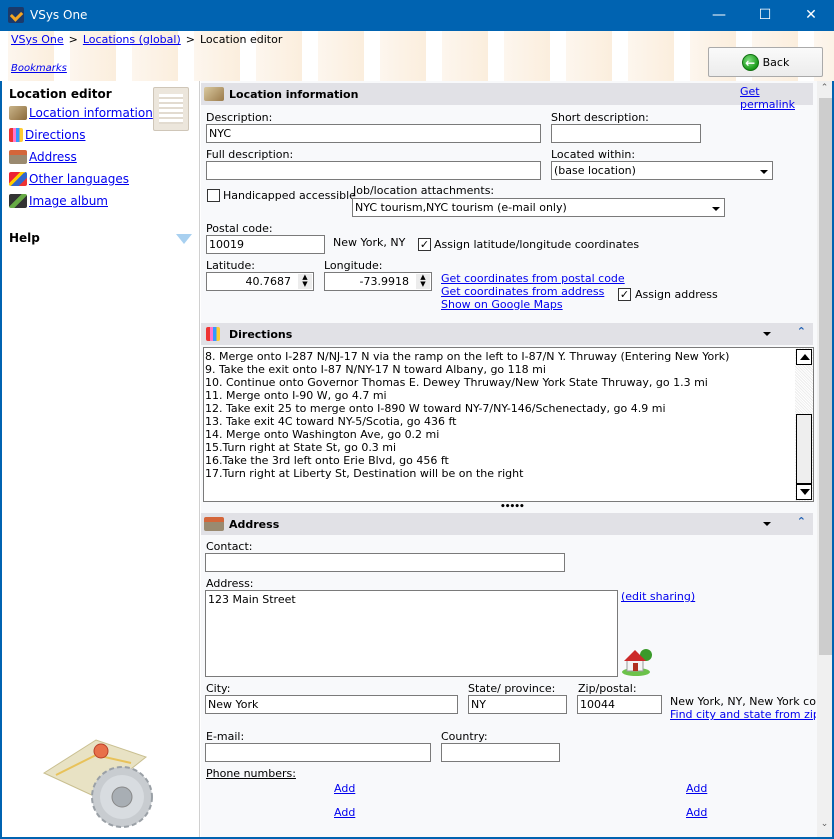 The image size is (834, 839). Describe the element at coordinates (229, 546) in the screenshot. I see `contact-label: Contact:` at that location.